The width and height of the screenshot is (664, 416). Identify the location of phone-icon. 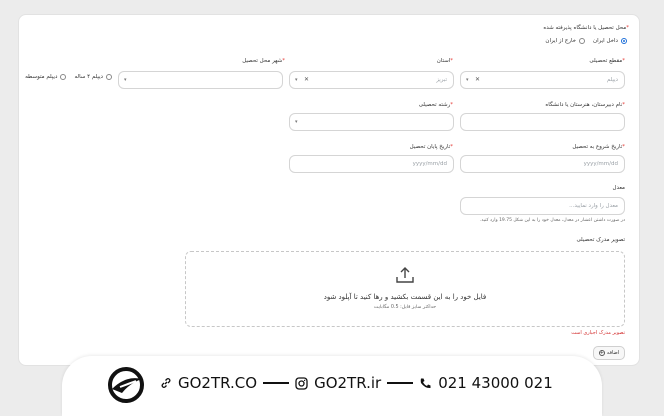
(425, 383).